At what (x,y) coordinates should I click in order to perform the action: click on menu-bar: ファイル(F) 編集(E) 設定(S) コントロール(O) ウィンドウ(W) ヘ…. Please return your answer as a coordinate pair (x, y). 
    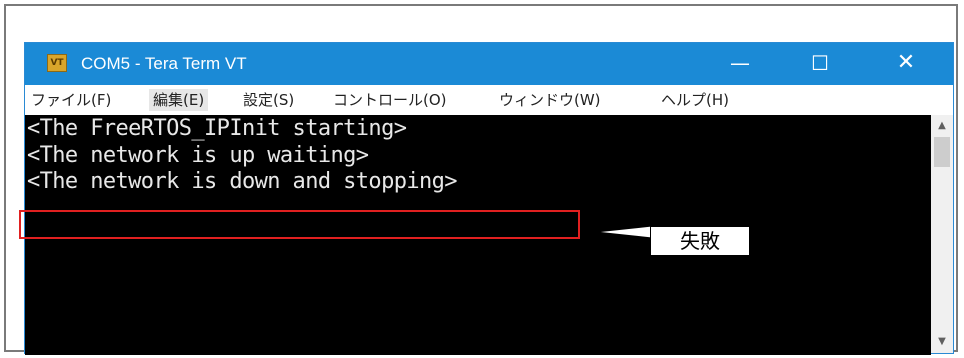
    Looking at the image, I should click on (489, 100).